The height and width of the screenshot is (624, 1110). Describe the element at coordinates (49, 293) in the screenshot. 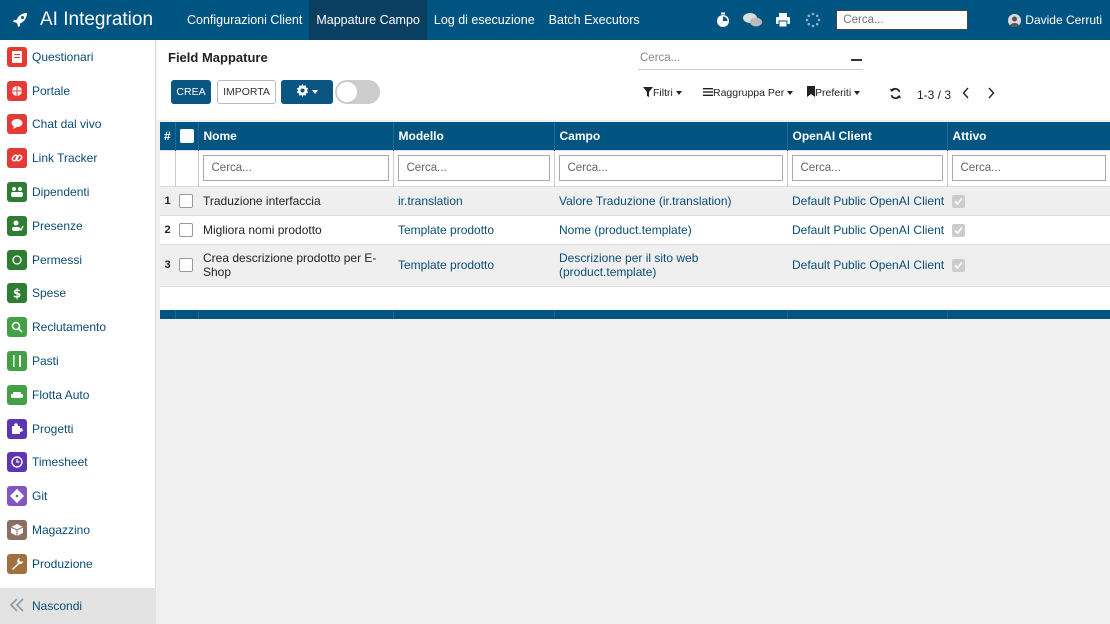

I see `sidebar-item-label: Spese` at that location.